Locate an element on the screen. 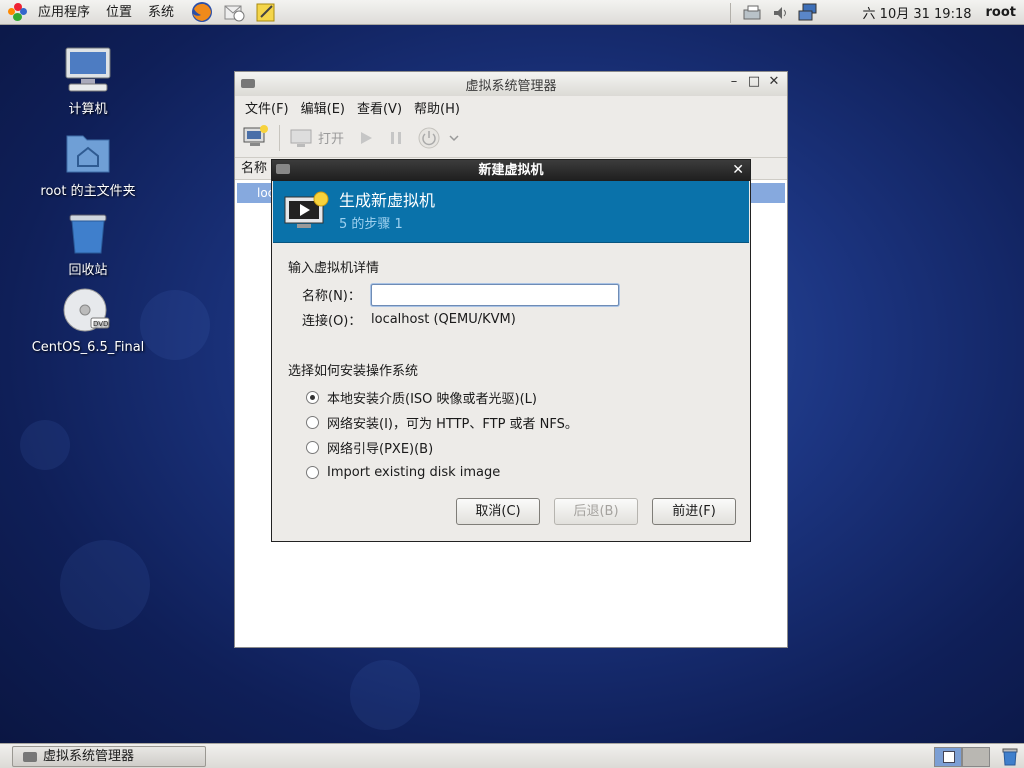  dialog-menu-icon is located at coordinates (283, 169).